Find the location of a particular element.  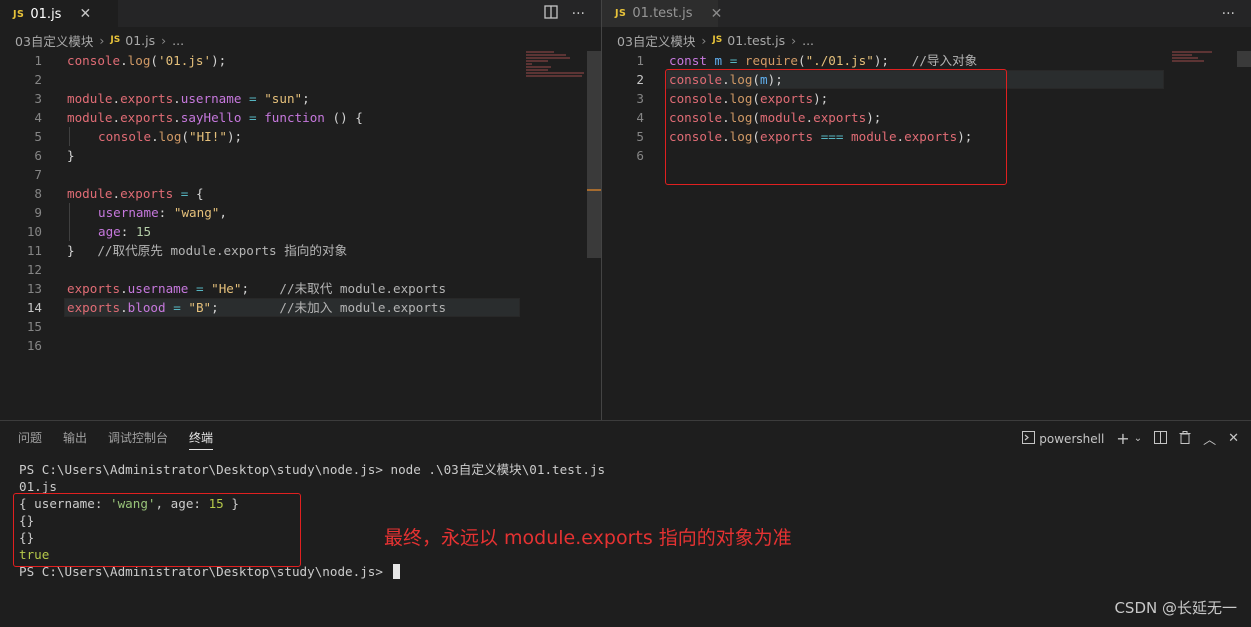

line-number: 11 is located at coordinates (34, 250).